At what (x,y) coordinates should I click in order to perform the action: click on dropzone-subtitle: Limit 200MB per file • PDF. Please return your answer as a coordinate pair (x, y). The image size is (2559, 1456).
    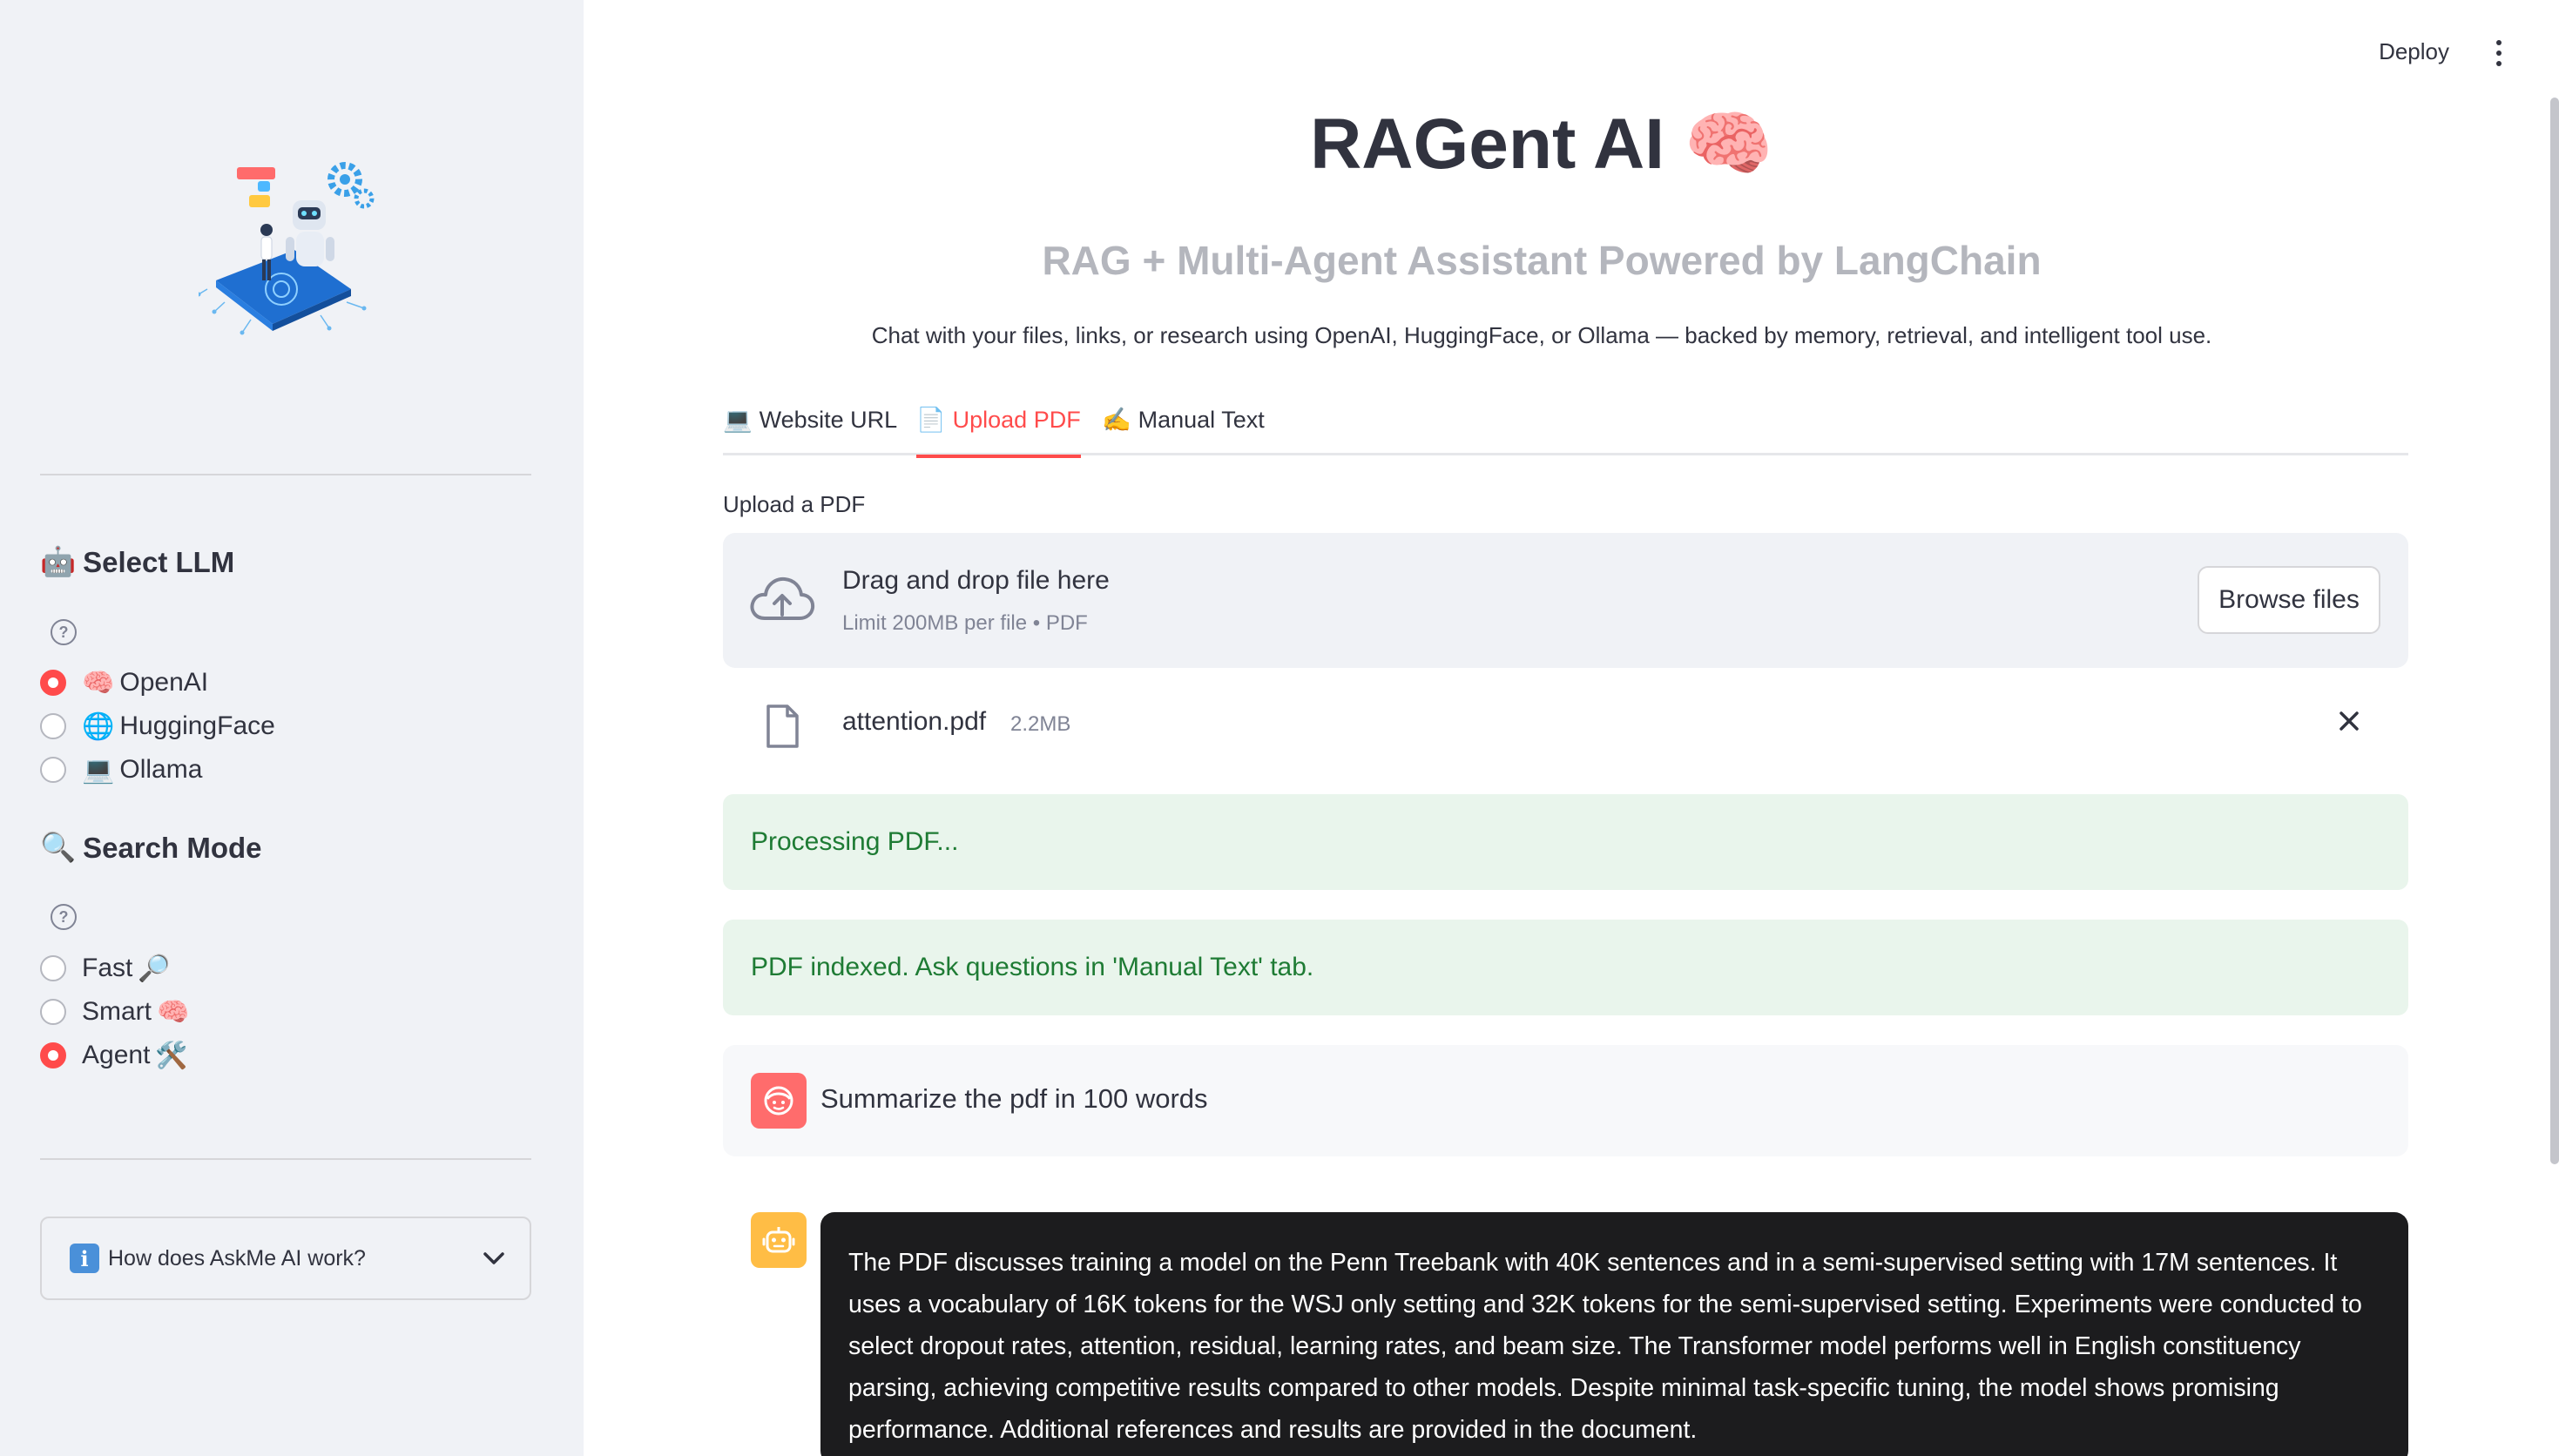
    Looking at the image, I should click on (965, 623).